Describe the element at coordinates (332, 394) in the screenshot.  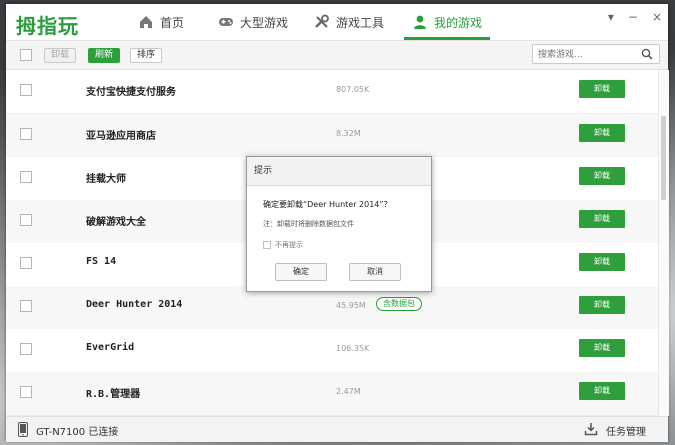
I see `list-item: R.B.管理器 2.47M 卸载` at that location.